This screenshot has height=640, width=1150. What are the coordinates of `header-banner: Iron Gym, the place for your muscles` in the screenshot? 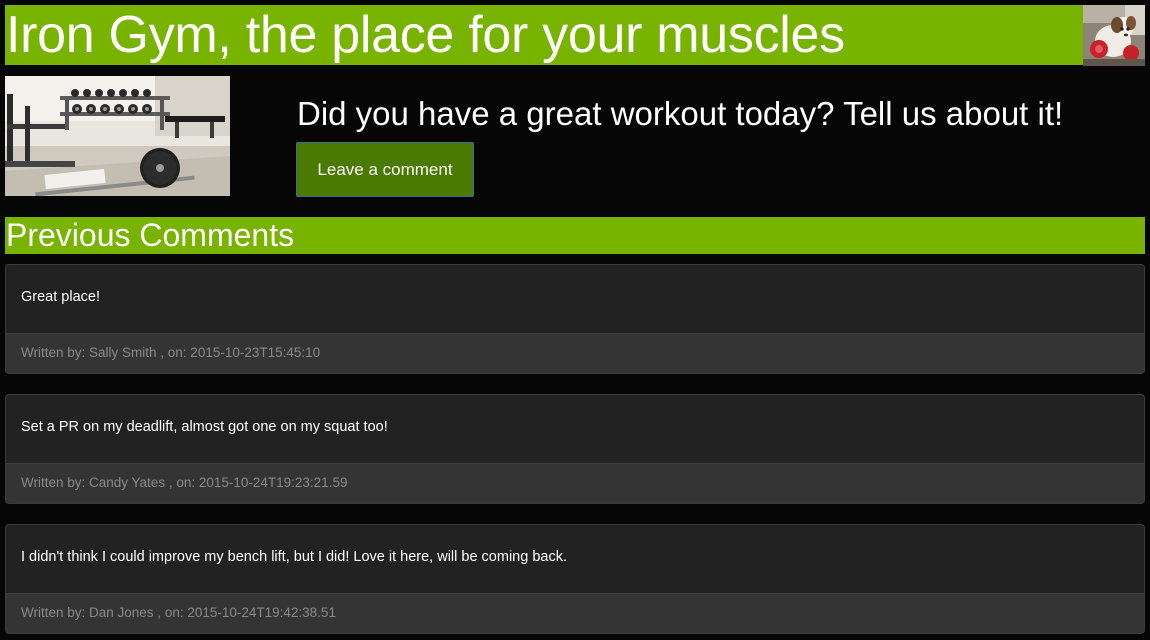 It's located at (544, 35).